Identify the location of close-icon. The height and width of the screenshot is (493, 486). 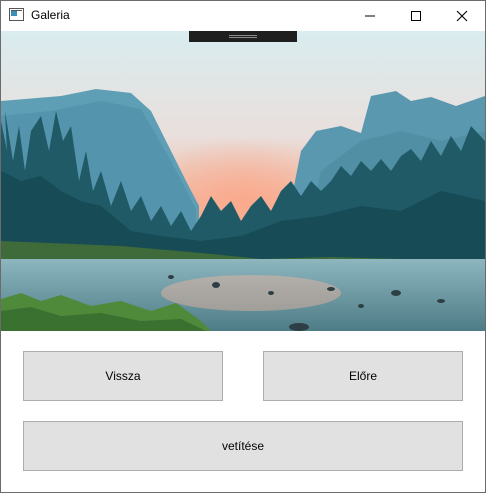
(462, 16).